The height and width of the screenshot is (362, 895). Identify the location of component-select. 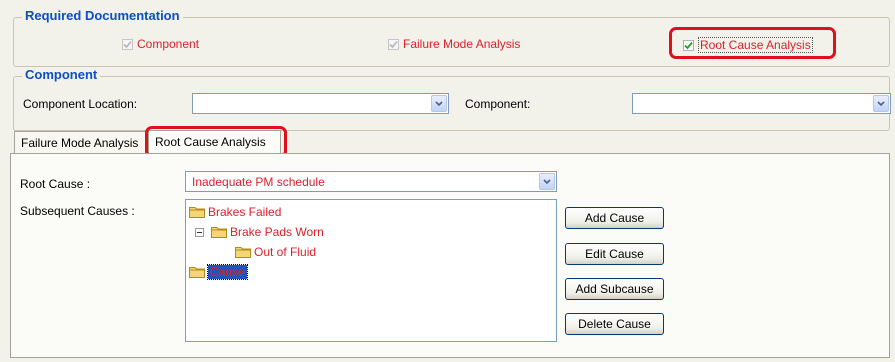
(761, 103).